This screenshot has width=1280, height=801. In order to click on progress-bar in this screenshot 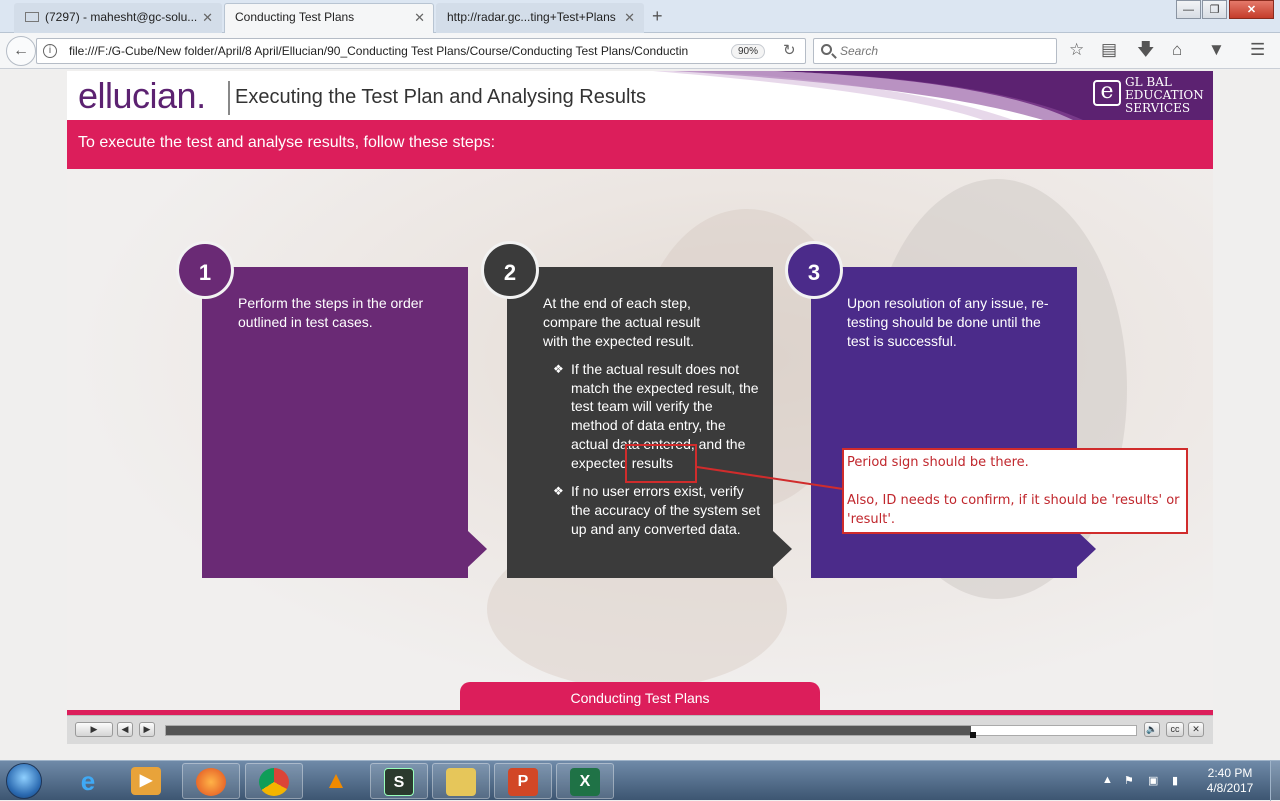, I will do `click(651, 731)`.